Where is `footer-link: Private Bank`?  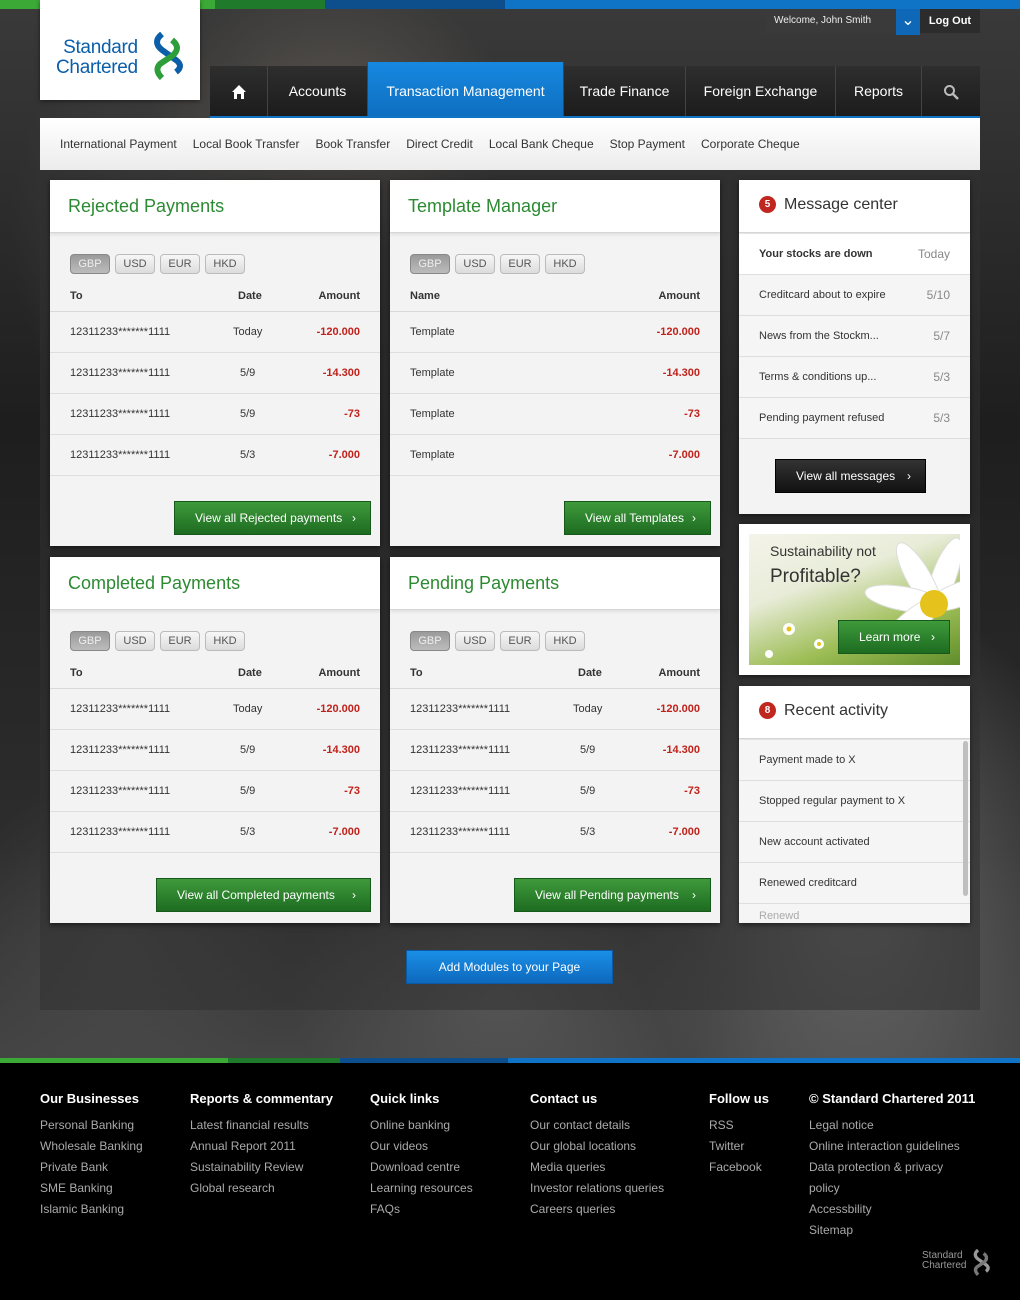 footer-link: Private Bank is located at coordinates (91, 1167).